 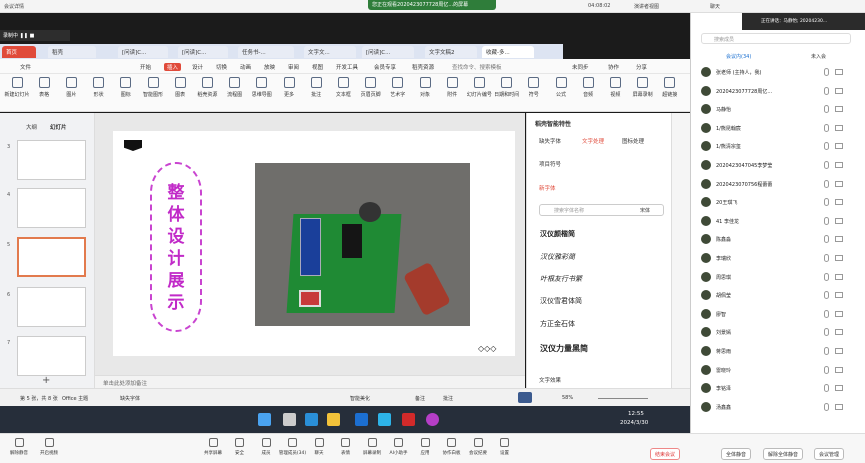 What do you see at coordinates (49, 447) in the screenshot?
I see `meeting-left-button: 开启视频` at bounding box center [49, 447].